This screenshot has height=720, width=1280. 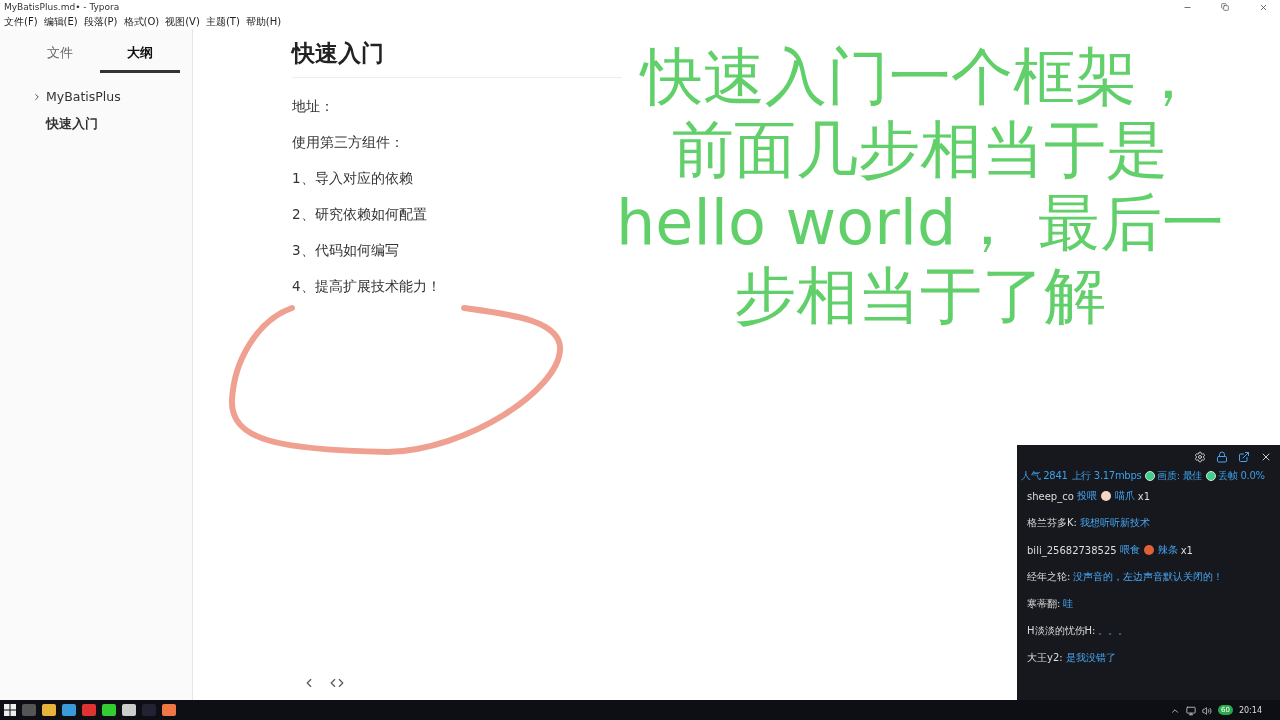 I want to click on caption-text: hello world， 最后一, so click(x=920, y=222).